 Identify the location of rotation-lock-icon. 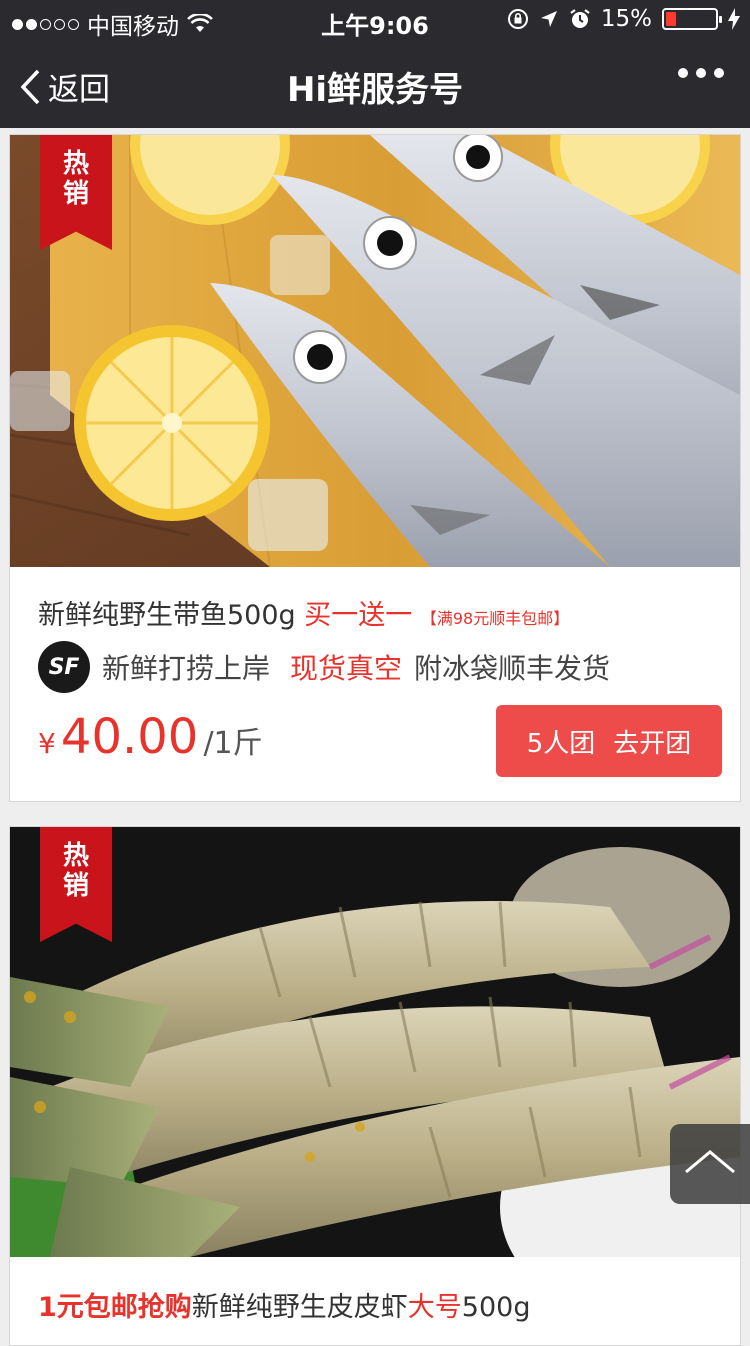
(517, 19).